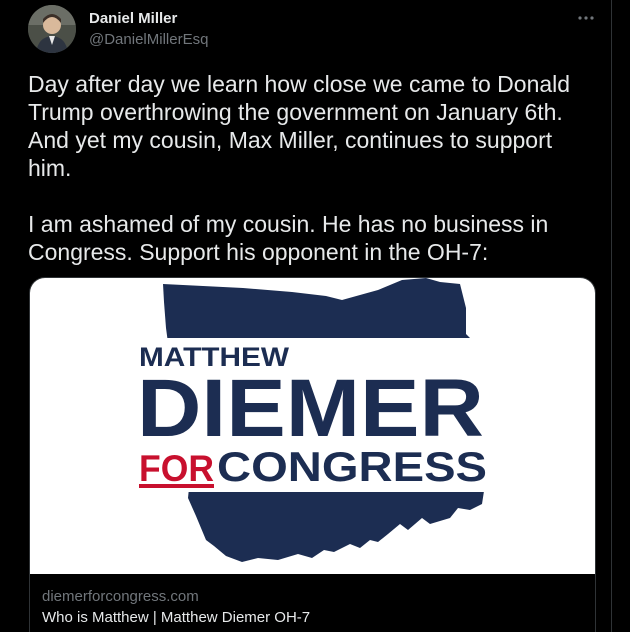 The height and width of the screenshot is (632, 630). What do you see at coordinates (176, 617) in the screenshot?
I see `card-title: Who is Matthew | Matthew Diemer OH-7` at bounding box center [176, 617].